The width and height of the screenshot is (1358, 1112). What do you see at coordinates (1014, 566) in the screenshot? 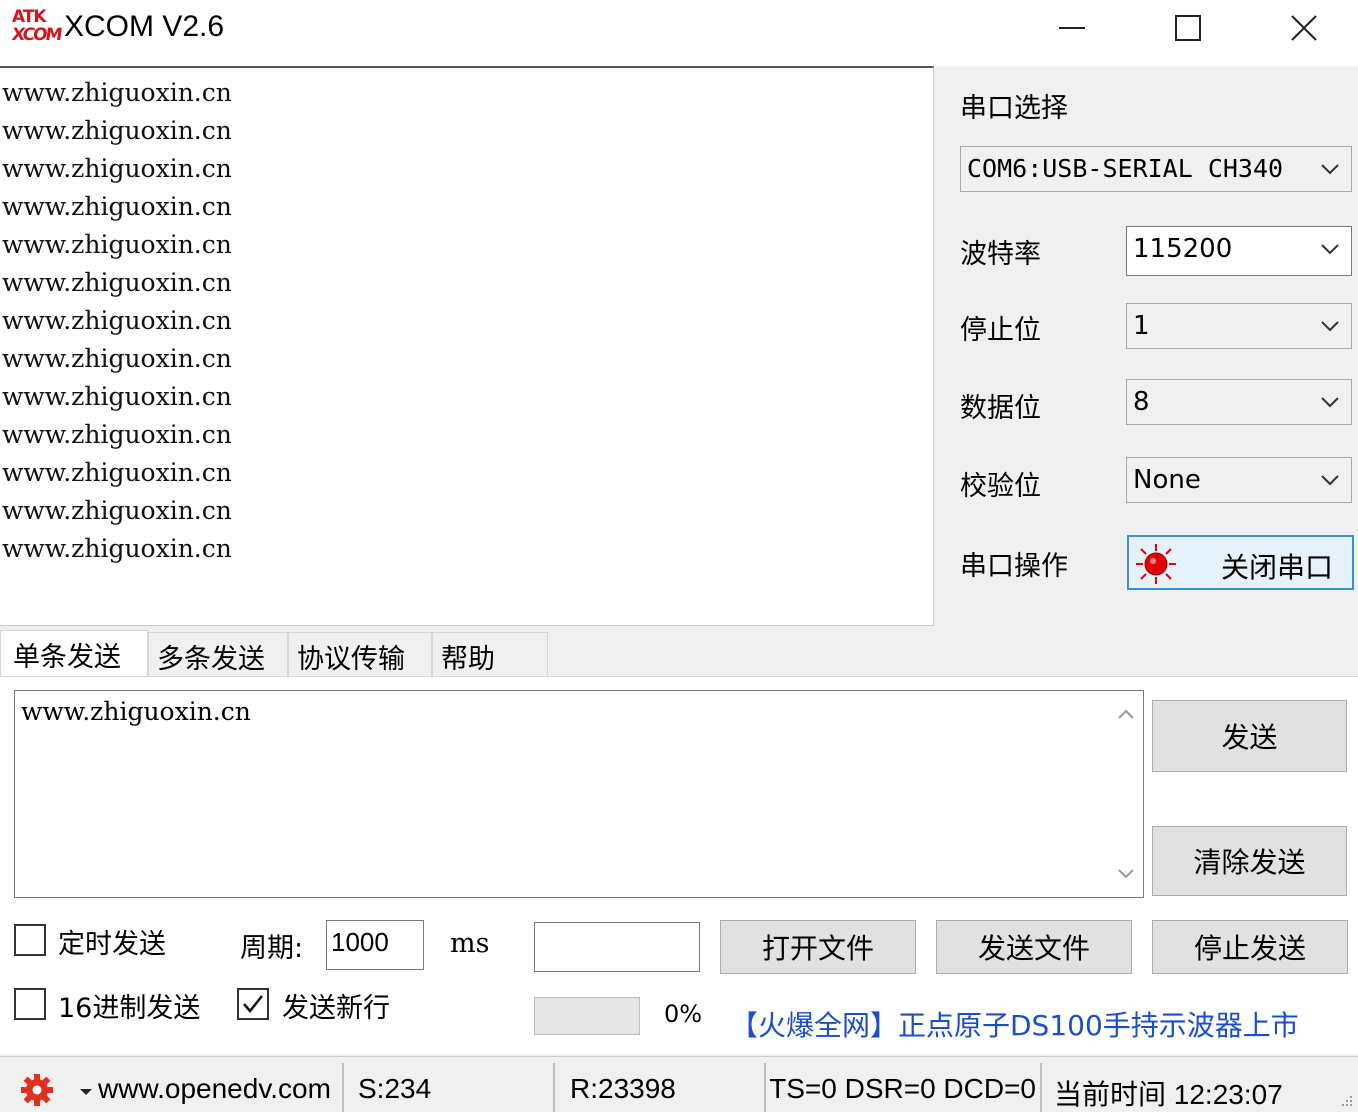
I see `serial-operation-label: 串口操作` at bounding box center [1014, 566].